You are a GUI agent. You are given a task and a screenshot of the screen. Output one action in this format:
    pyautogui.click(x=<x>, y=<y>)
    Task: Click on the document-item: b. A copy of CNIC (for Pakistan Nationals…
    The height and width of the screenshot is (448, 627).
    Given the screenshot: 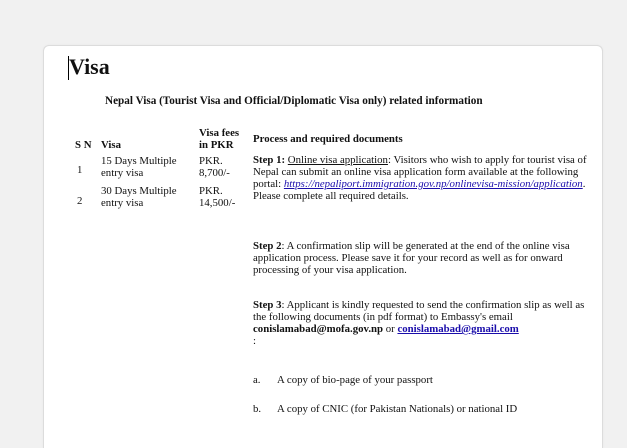 What is the action you would take?
    pyautogui.click(x=385, y=409)
    